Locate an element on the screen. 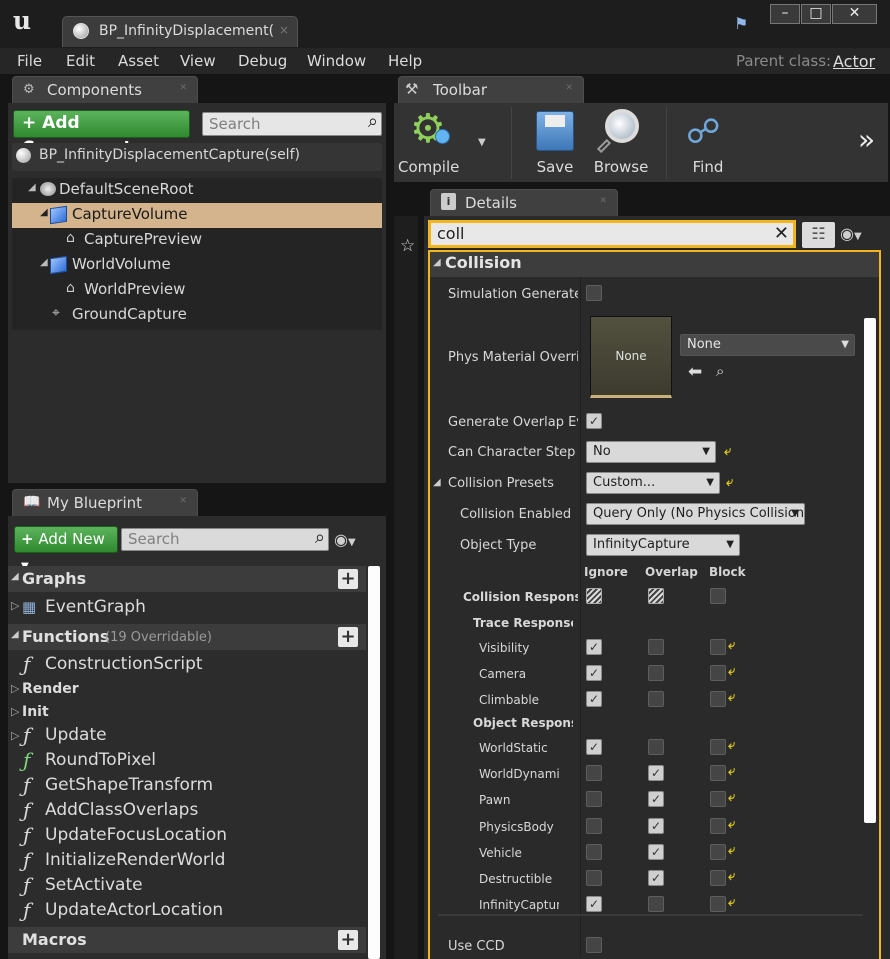  menu-view: View is located at coordinates (198, 61).